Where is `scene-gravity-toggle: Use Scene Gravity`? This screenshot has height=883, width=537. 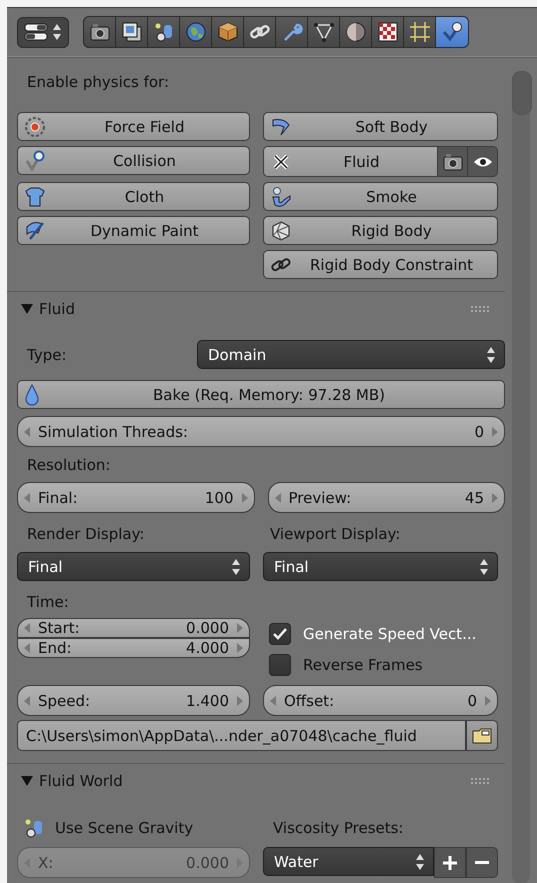 scene-gravity-toggle: Use Scene Gravity is located at coordinates (105, 827).